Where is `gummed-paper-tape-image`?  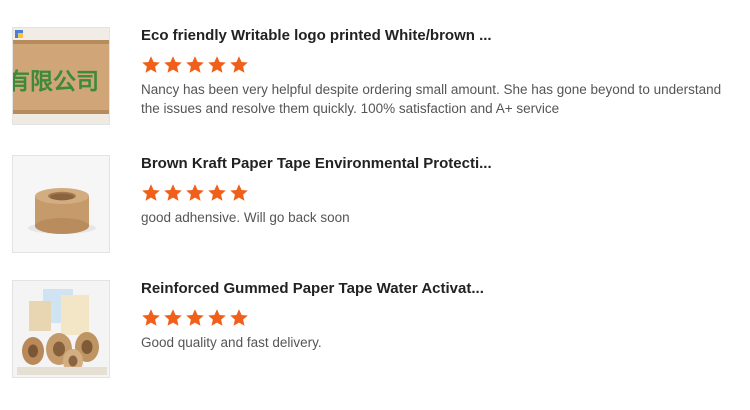
gummed-paper-tape-image is located at coordinates (61, 329).